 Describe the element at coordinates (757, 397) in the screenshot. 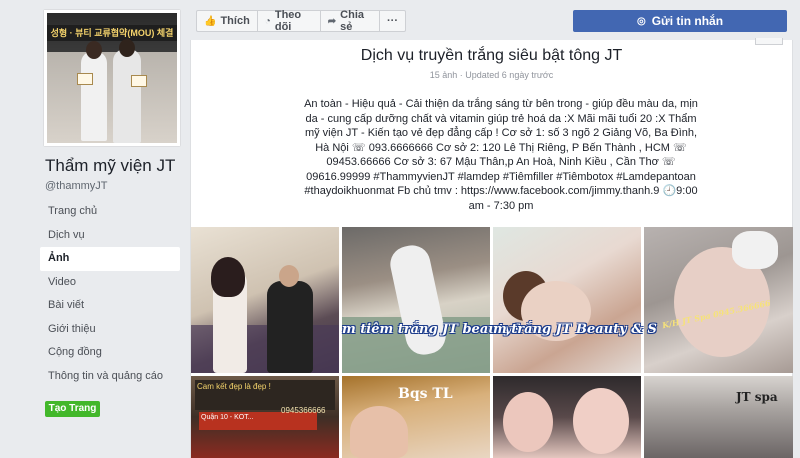

I see `spa-logo: JT spa` at that location.